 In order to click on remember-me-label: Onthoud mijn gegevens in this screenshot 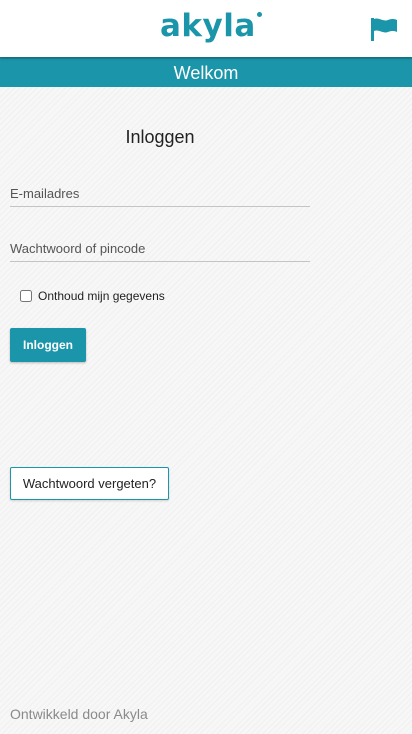, I will do `click(101, 296)`.